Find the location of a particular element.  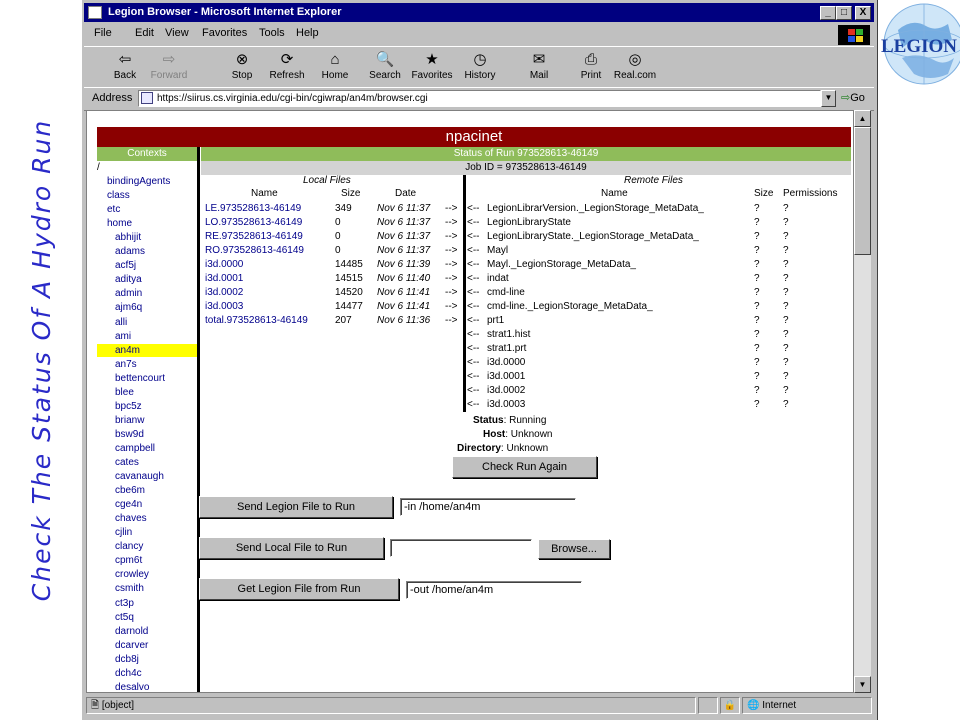

mail-button: ✉ Mail is located at coordinates (539, 67).